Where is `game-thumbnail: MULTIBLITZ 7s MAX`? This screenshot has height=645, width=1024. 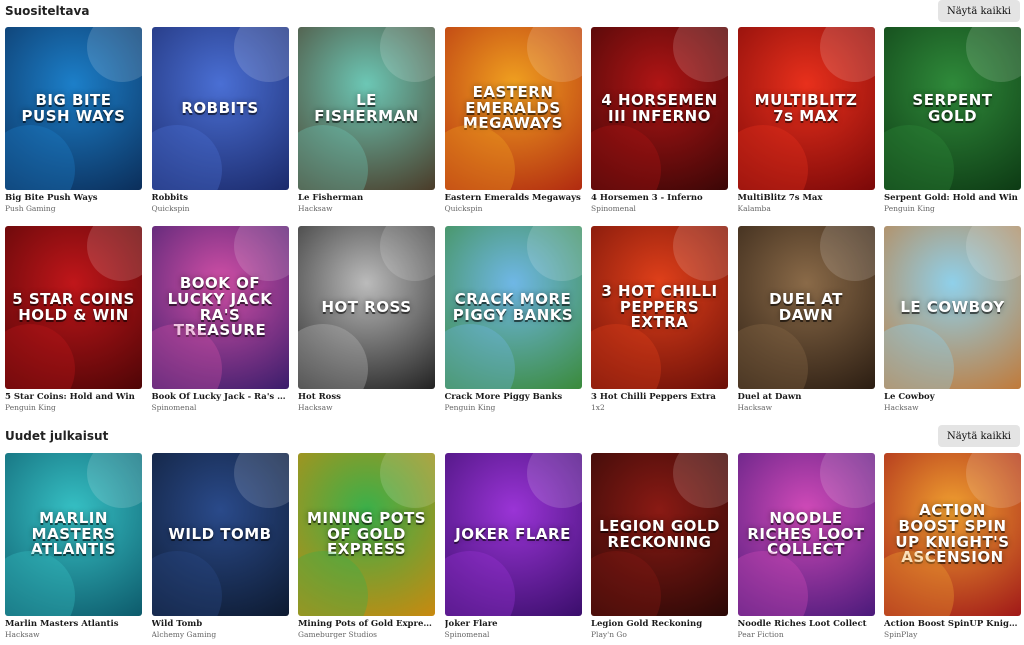 game-thumbnail: MULTIBLITZ 7s MAX is located at coordinates (806, 108).